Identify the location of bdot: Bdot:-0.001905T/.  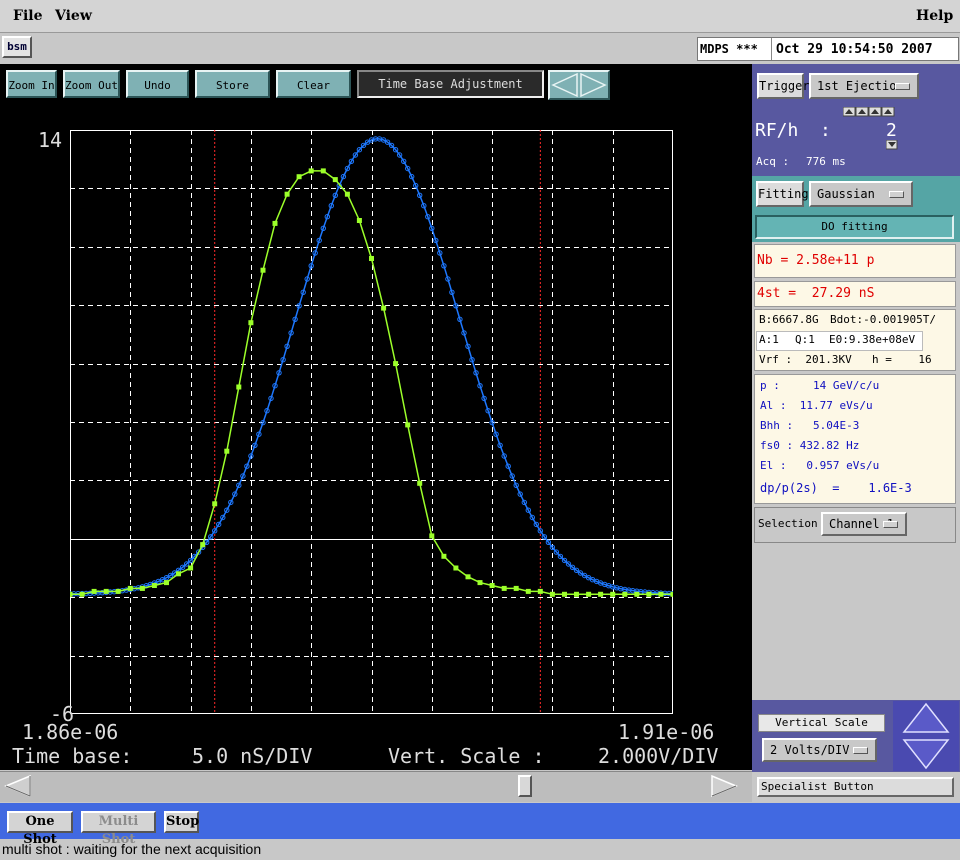
(883, 319).